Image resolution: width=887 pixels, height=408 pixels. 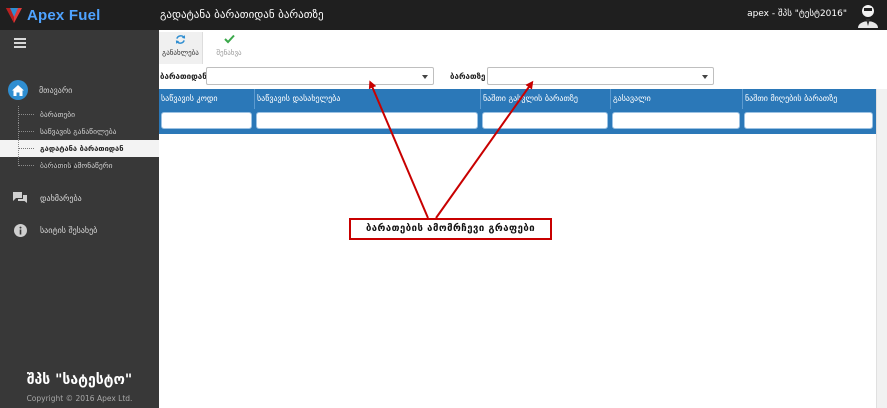 I want to click on column-header: საწვავის კოდი, so click(x=206, y=99).